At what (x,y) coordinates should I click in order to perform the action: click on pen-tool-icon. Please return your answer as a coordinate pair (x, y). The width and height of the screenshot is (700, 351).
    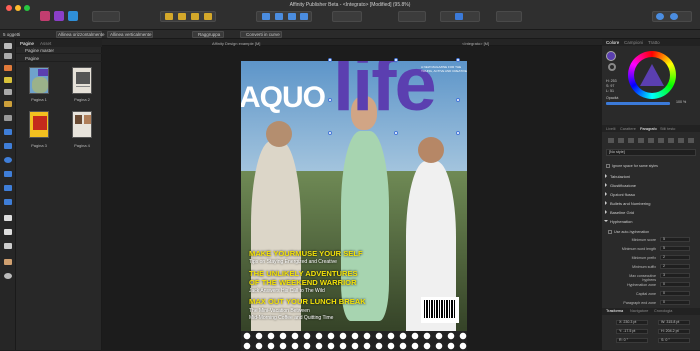
    Looking at the image, I should click on (8, 92).